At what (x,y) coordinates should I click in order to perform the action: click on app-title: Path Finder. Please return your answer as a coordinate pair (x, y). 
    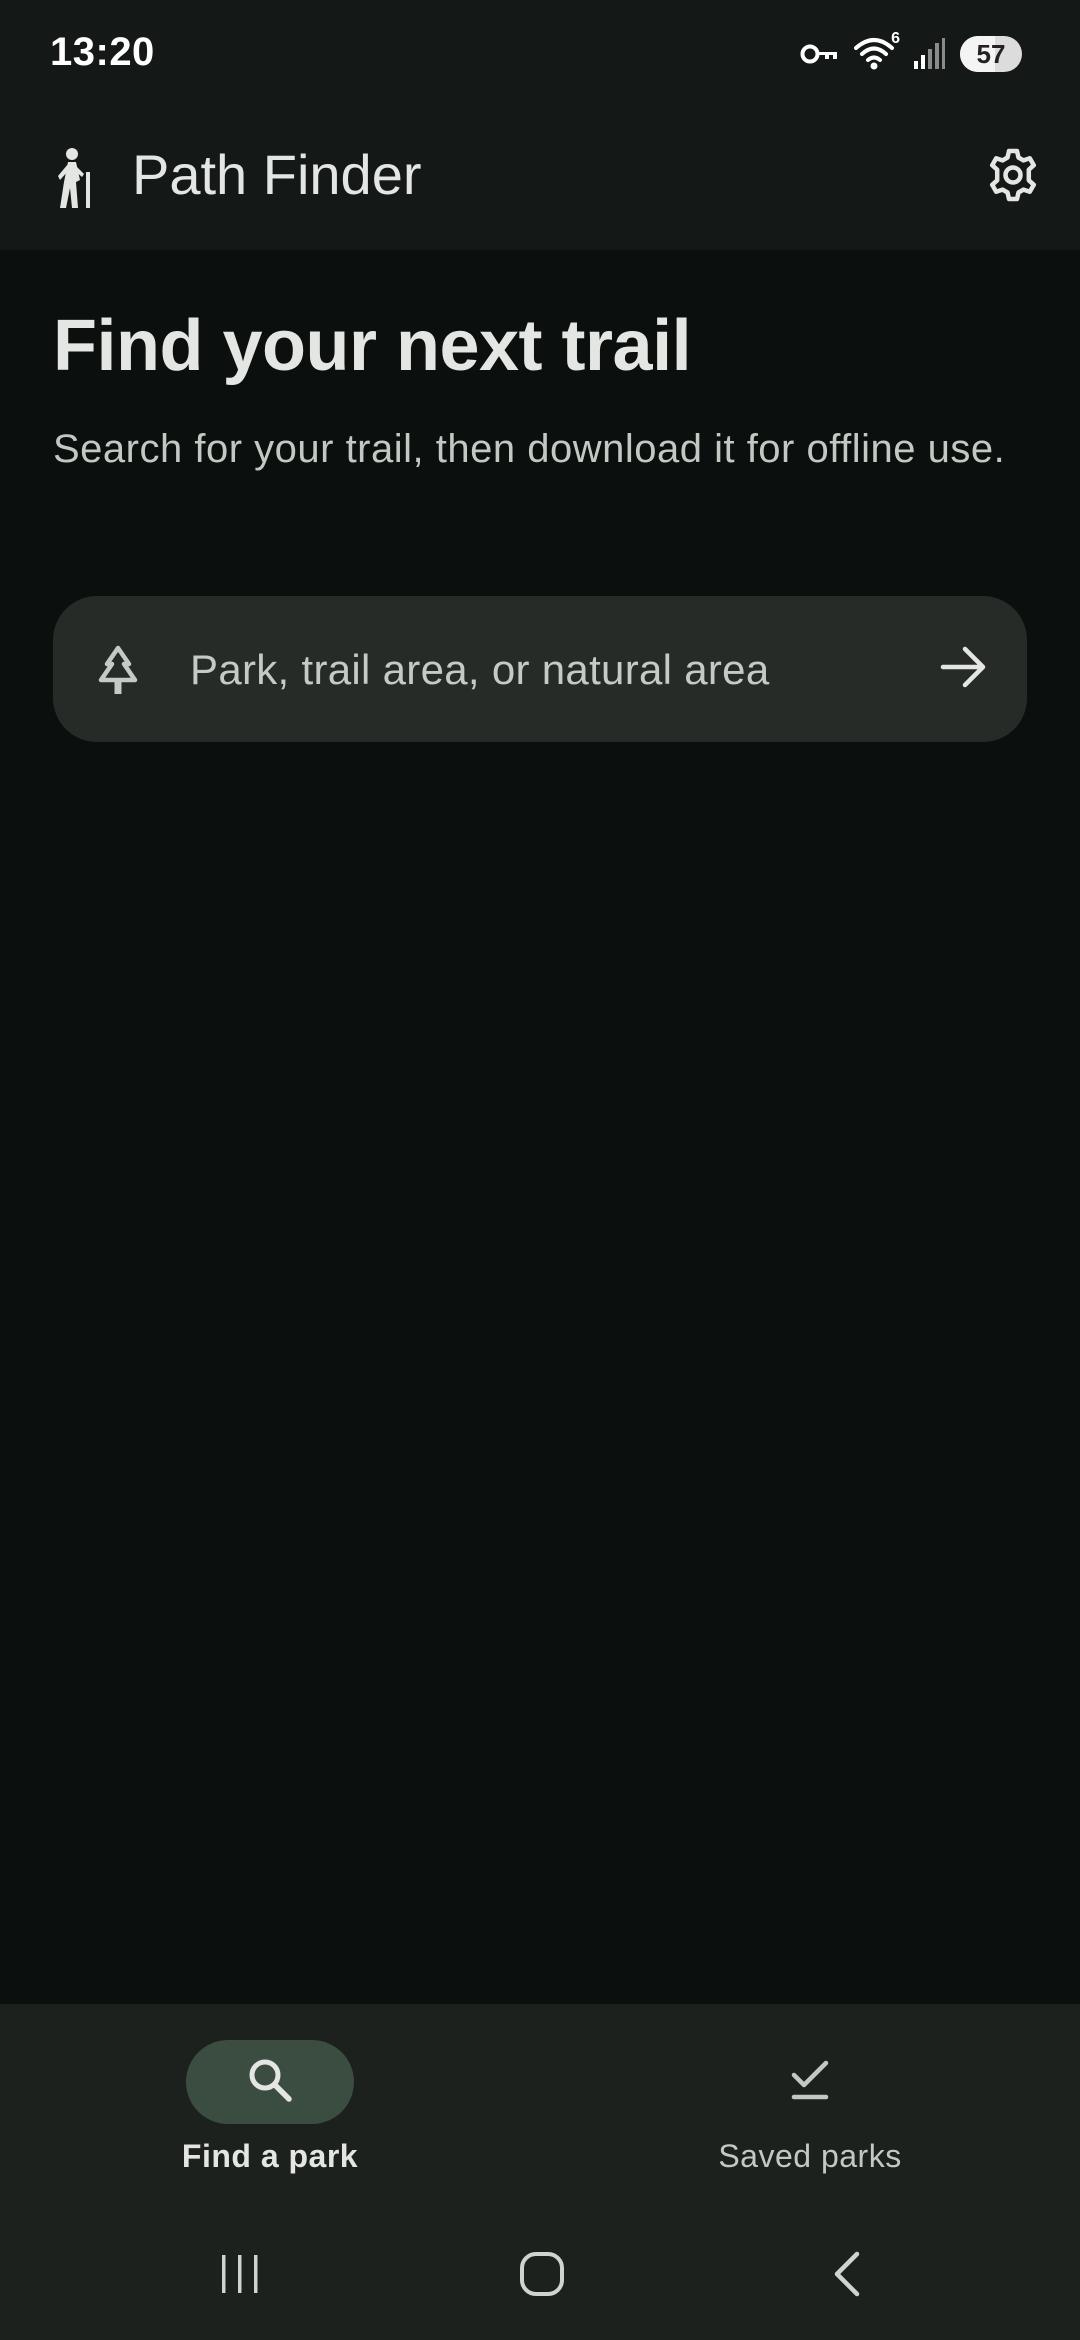
    Looking at the image, I should click on (277, 174).